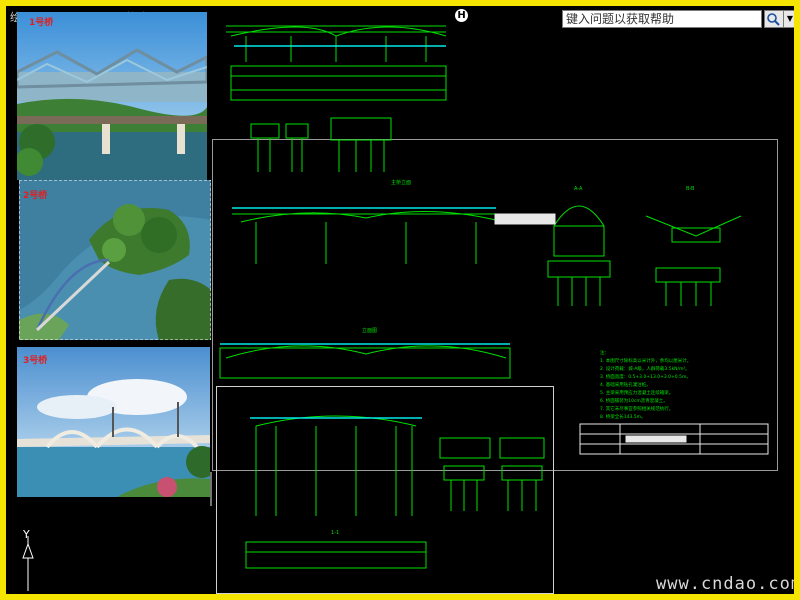 The height and width of the screenshot is (600, 800). Describe the element at coordinates (26, 534) in the screenshot. I see `ucs-y-label: Y` at that location.